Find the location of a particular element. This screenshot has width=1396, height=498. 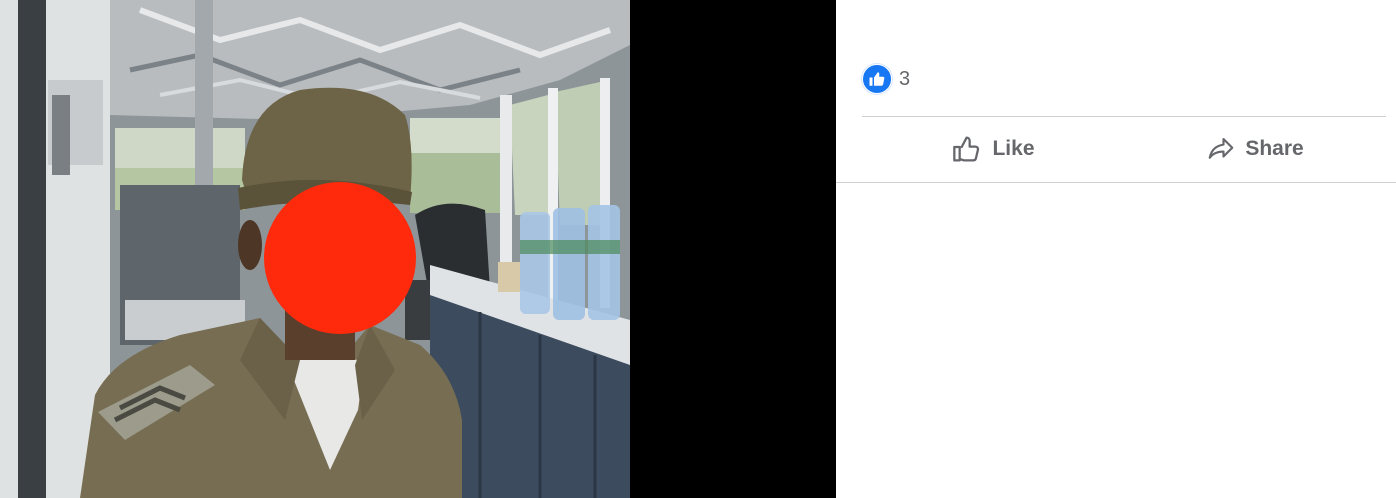

reactions-summary: 3 is located at coordinates (886, 79).